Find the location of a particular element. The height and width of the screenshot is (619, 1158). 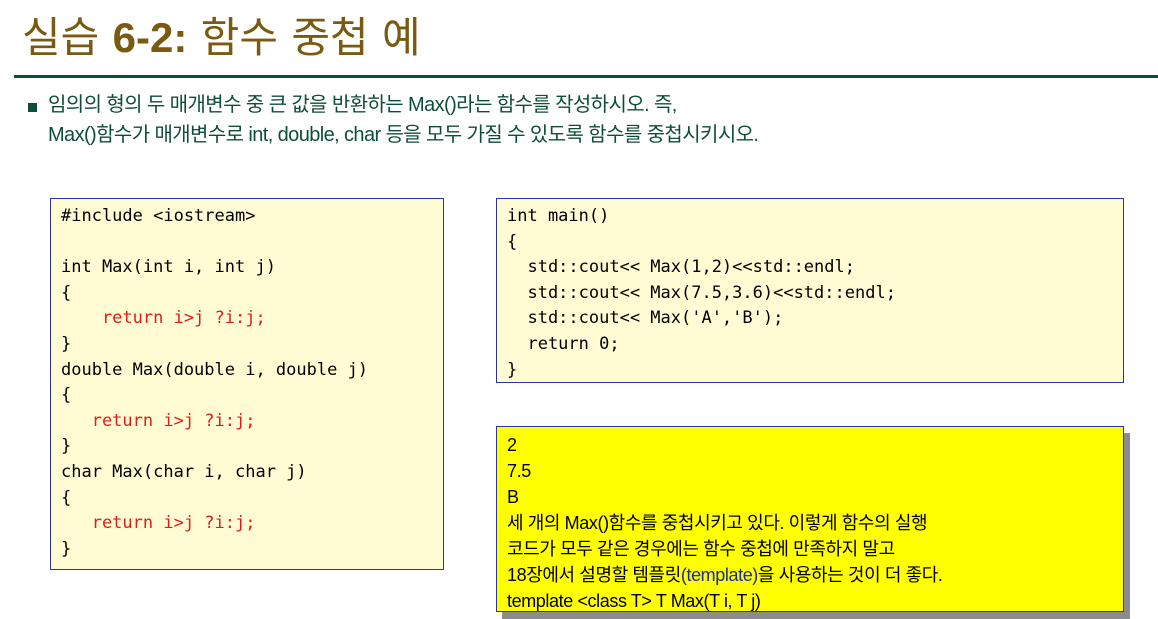

output-line: 2 is located at coordinates (512, 445).